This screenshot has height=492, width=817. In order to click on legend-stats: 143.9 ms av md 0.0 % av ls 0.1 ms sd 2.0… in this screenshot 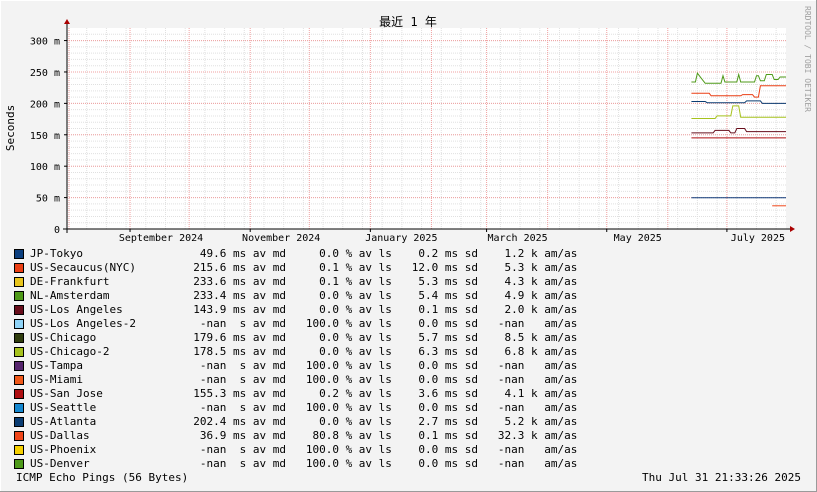, I will do `click(379, 309)`.